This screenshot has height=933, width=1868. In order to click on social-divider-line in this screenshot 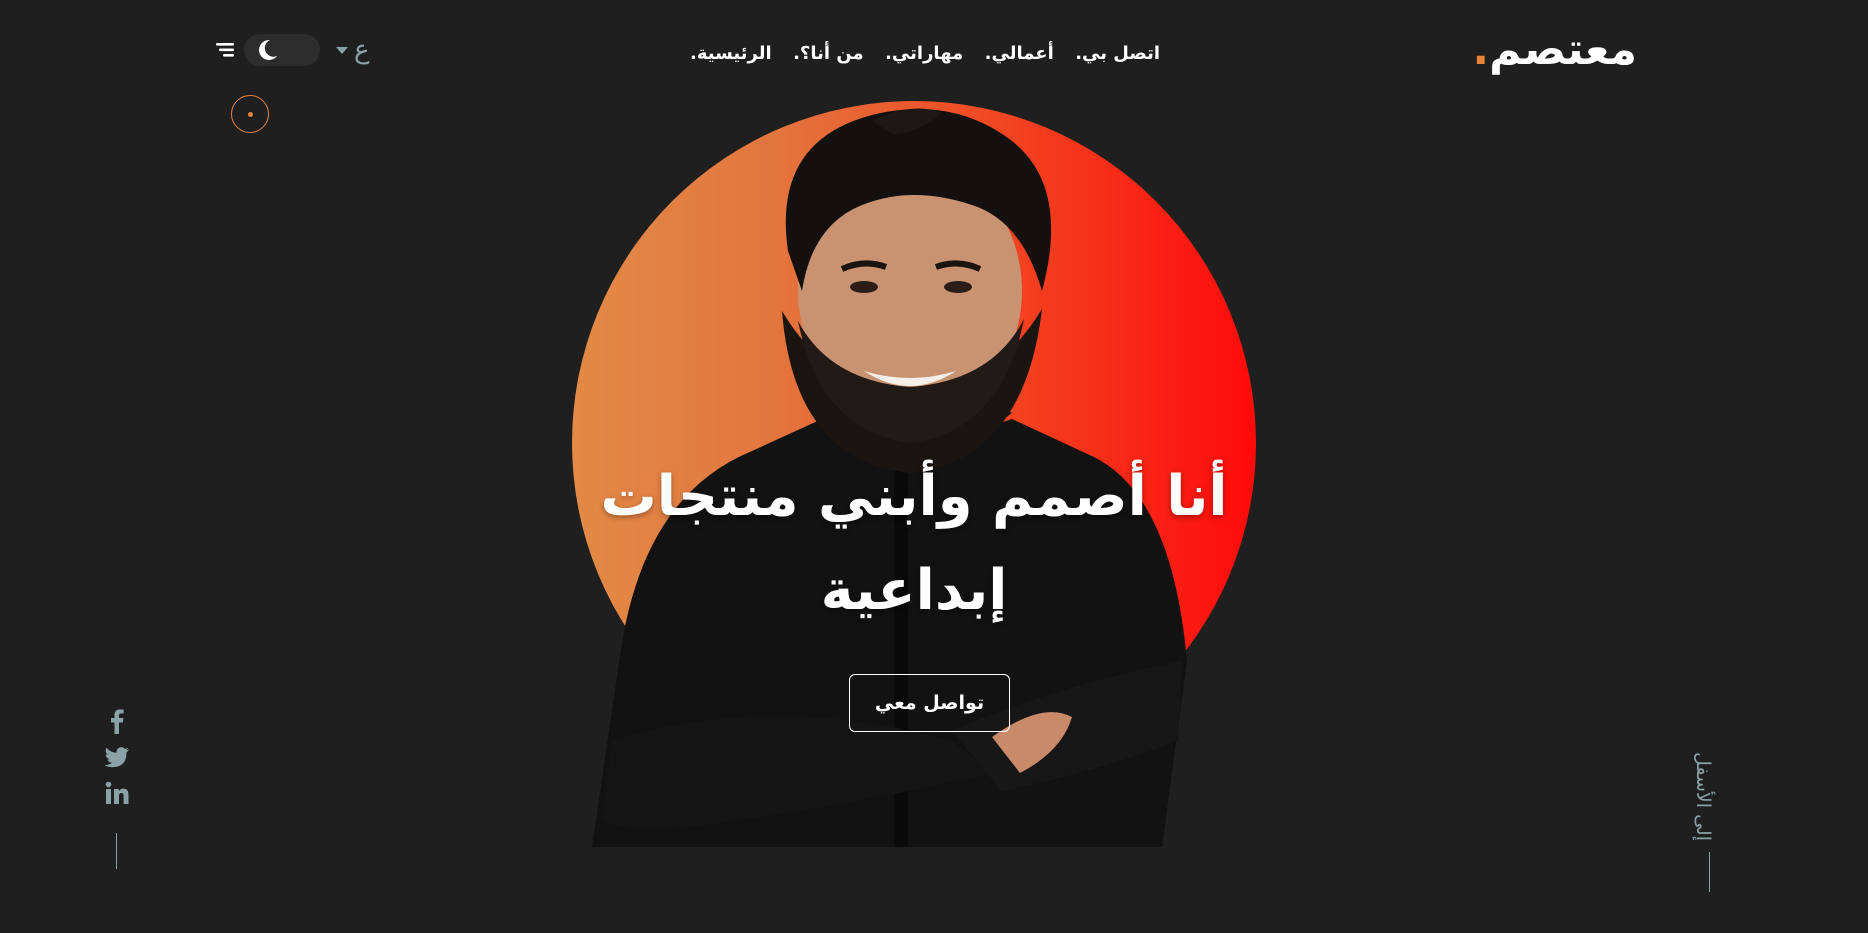, I will do `click(116, 851)`.